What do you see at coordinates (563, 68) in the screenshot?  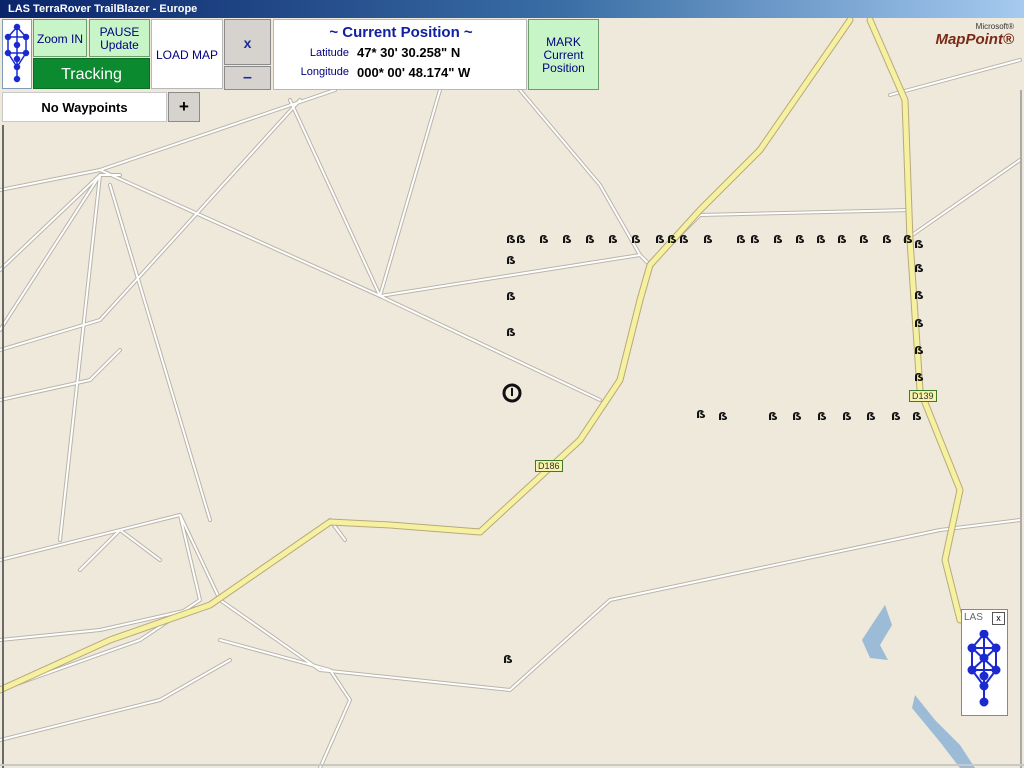 I see `mark-label-3: Position` at bounding box center [563, 68].